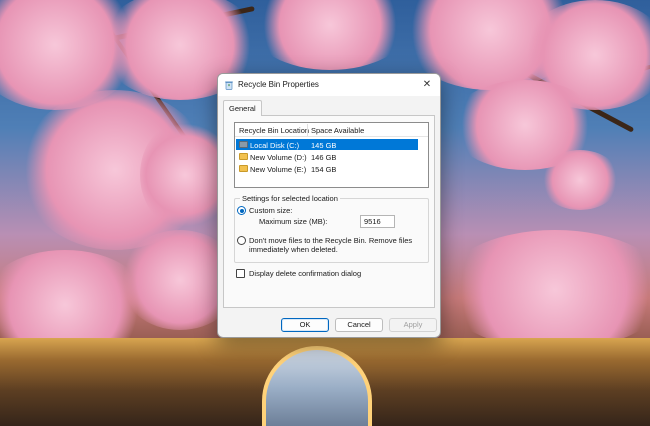 This screenshot has width=650, height=426. What do you see at coordinates (293, 221) in the screenshot?
I see `max-size-label: Maximum size (MB):` at bounding box center [293, 221].